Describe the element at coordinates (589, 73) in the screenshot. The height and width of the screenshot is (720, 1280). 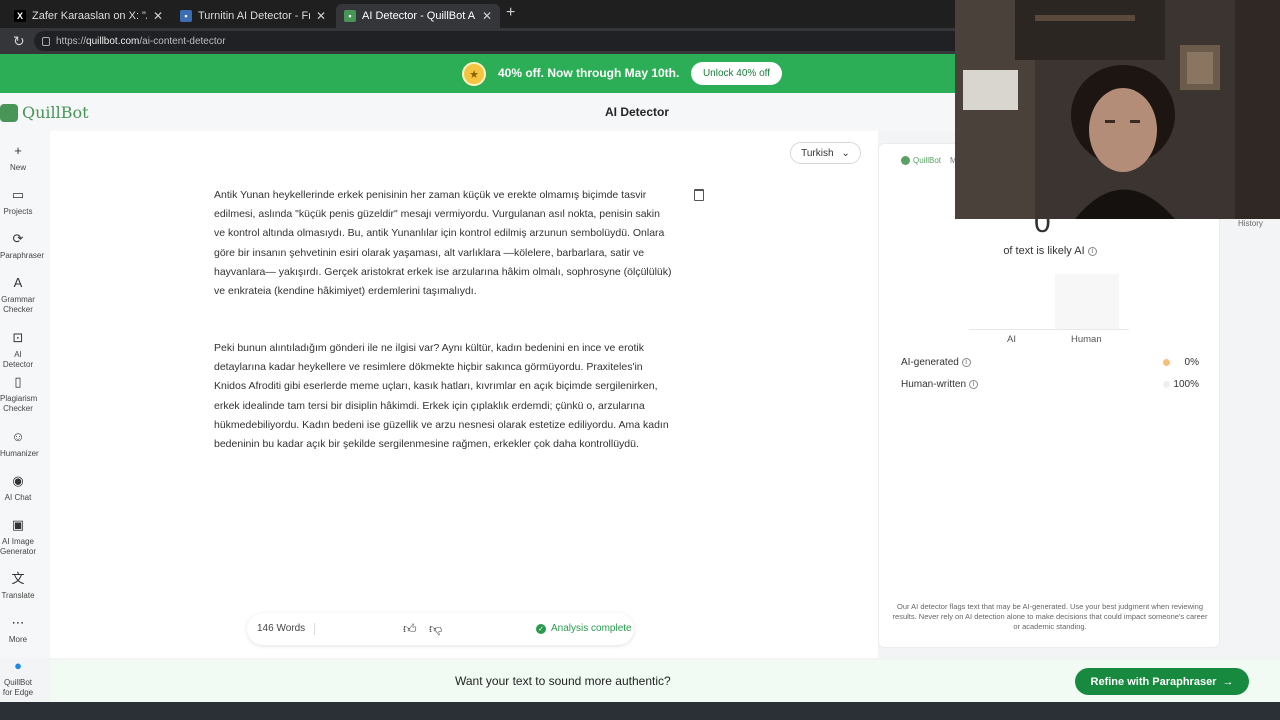
I see `promo-text: 40% off. Now through May 10th.` at that location.